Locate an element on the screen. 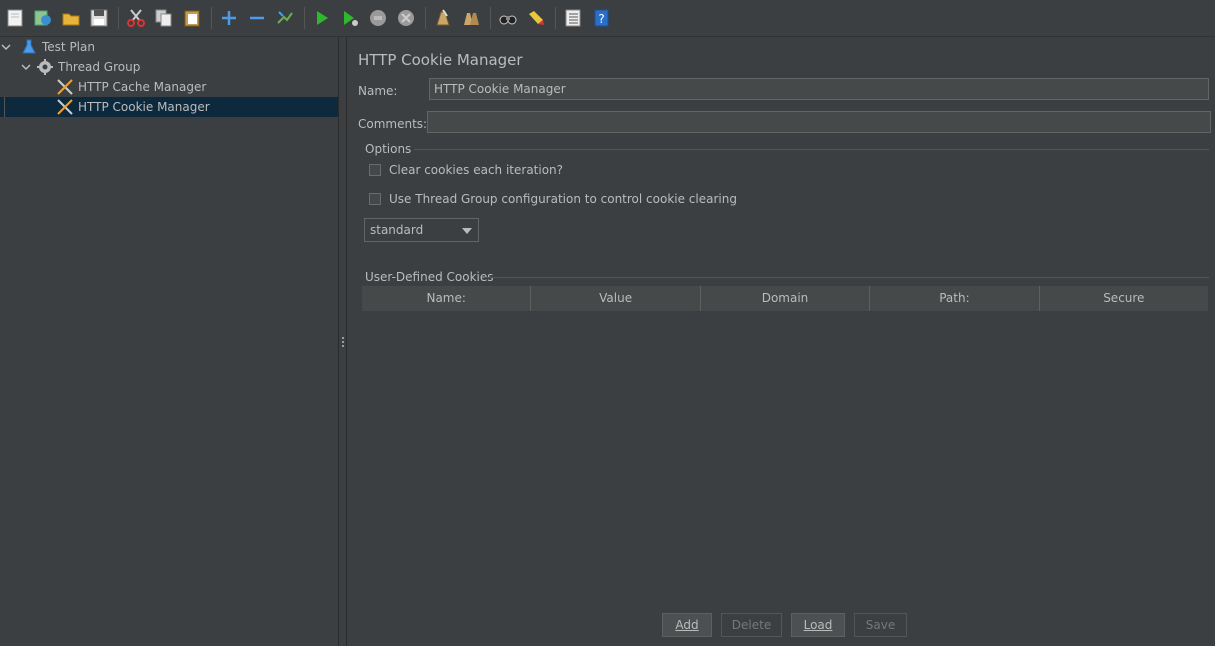  copy-icon is located at coordinates (164, 18).